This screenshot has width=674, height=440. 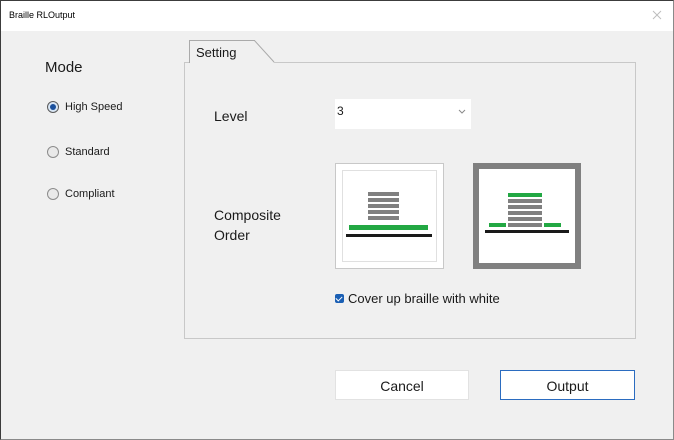 I want to click on mode-radio-standard: Standard, so click(x=78, y=152).